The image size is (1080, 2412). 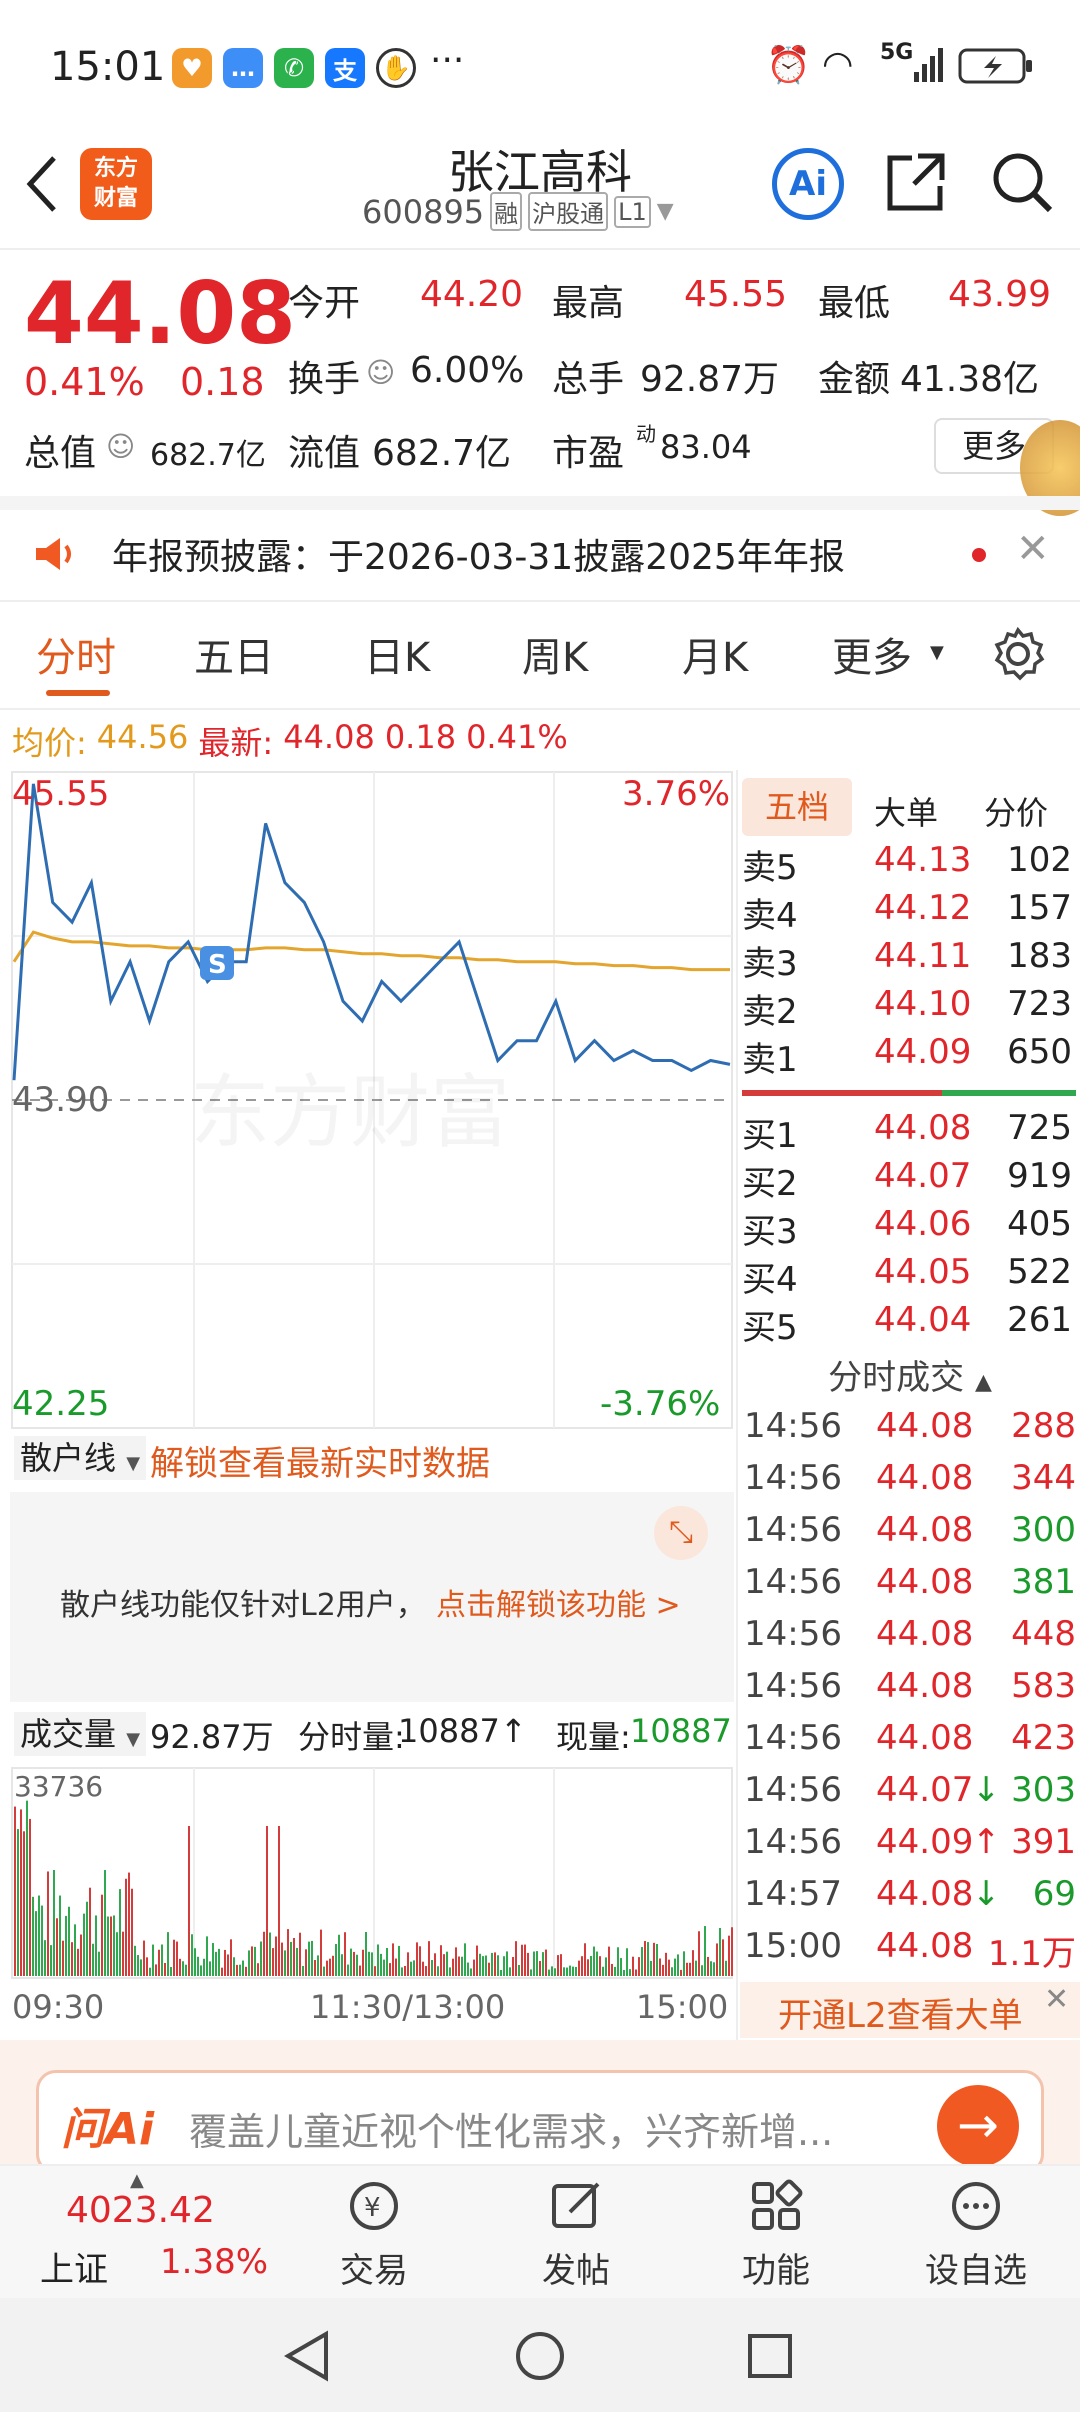 What do you see at coordinates (793, 1738) in the screenshot?
I see `trade-time: 14:56` at bounding box center [793, 1738].